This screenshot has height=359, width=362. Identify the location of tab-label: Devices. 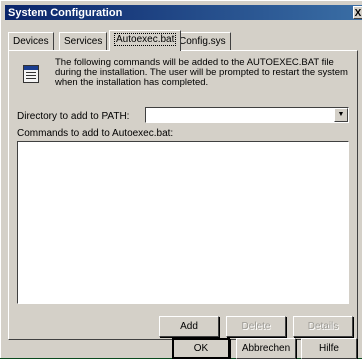
(31, 41).